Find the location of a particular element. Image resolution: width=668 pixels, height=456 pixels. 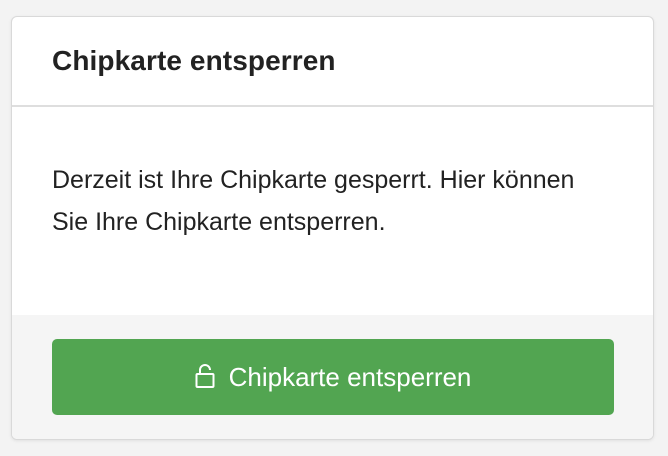

unlock-icon is located at coordinates (205, 376).